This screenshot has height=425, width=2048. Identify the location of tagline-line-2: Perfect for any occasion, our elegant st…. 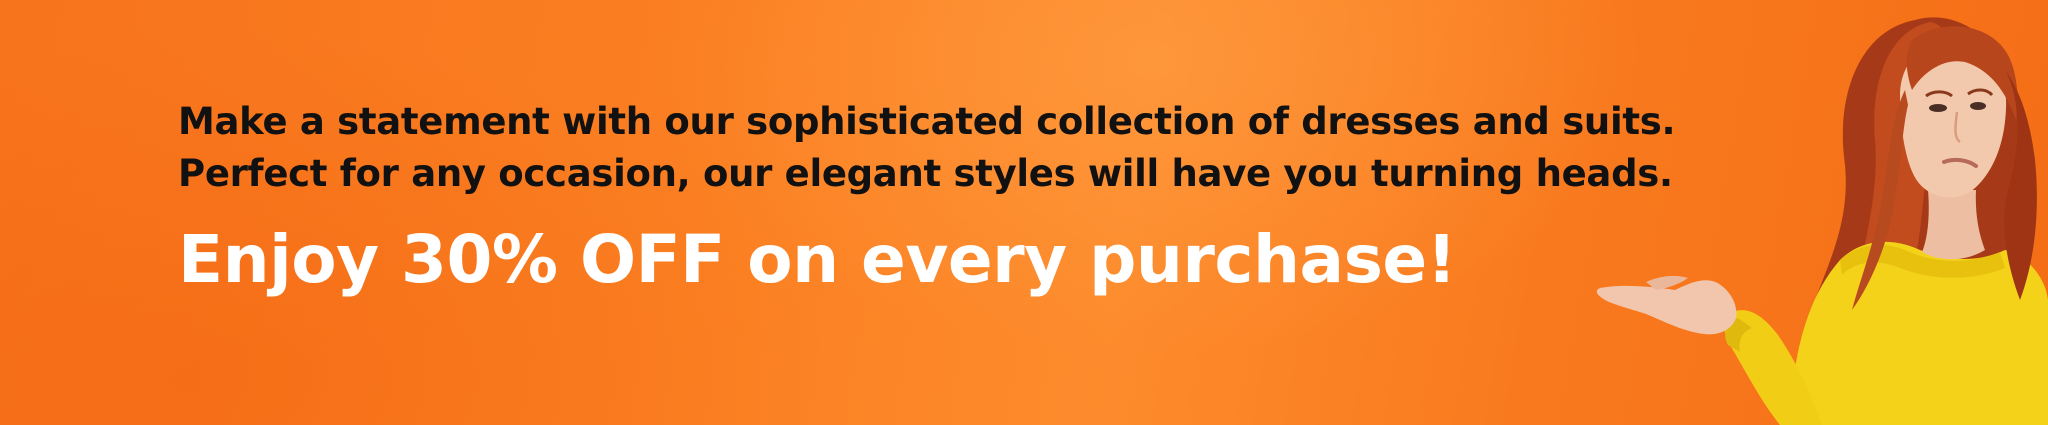
(925, 173).